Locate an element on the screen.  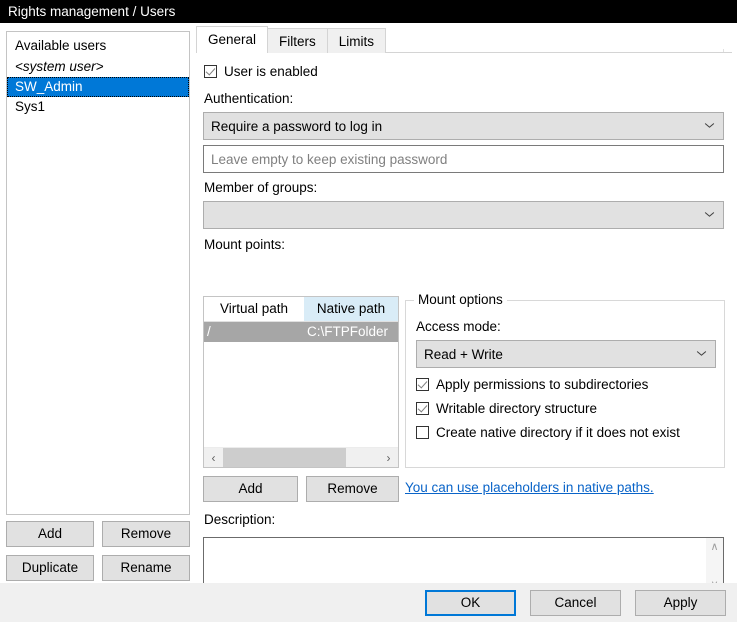
apply-permissions-row: Apply permissions to subdirectories is located at coordinates (532, 384).